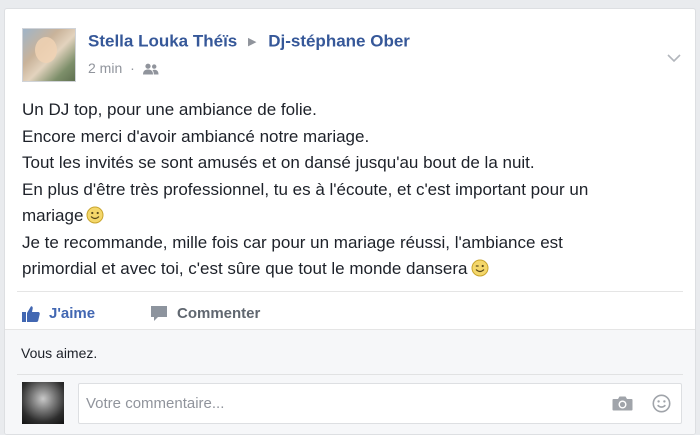 The image size is (700, 435). Describe the element at coordinates (31, 313) in the screenshot. I see `thumbs-up-icon` at that location.